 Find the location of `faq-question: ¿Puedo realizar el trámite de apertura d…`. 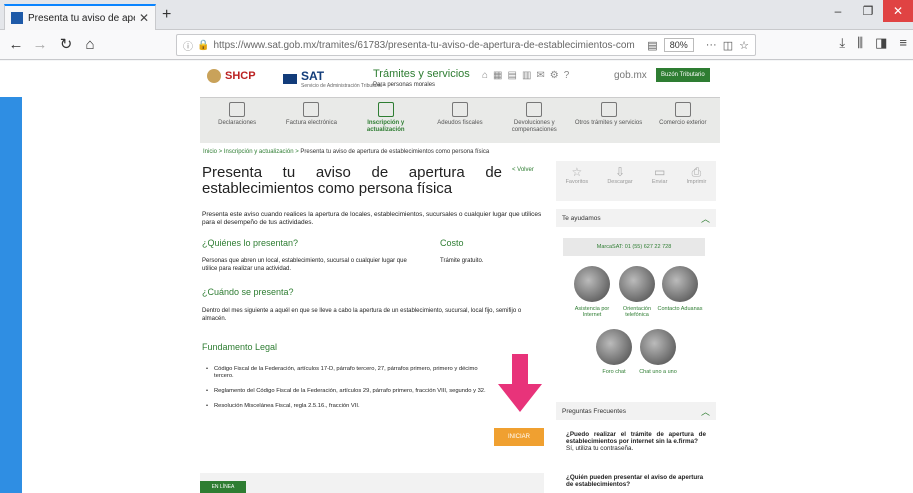

faq-question: ¿Puedo realizar el trámite de apertura d… is located at coordinates (636, 438).